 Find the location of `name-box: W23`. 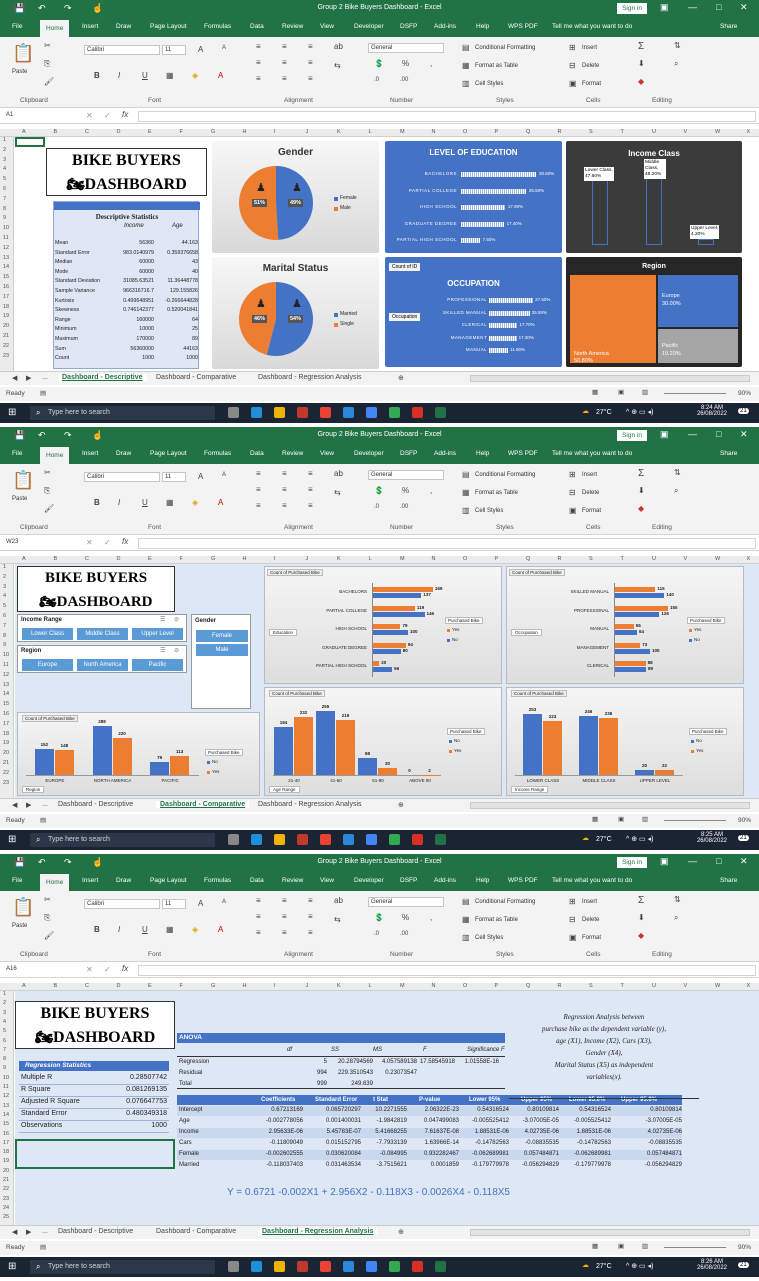

name-box: W23 is located at coordinates (31, 543).